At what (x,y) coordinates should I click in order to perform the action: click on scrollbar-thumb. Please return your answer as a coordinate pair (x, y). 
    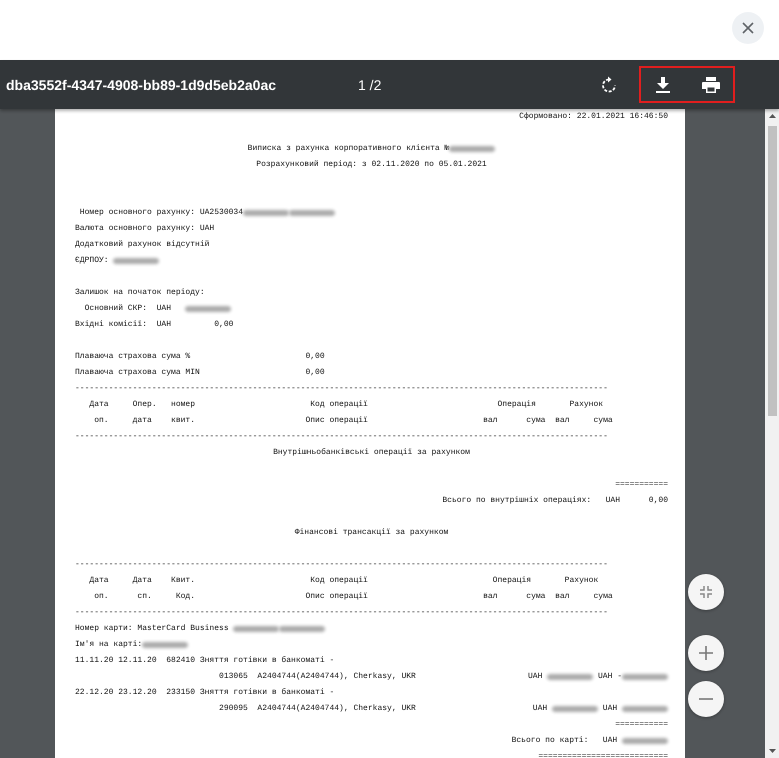
    Looking at the image, I should click on (772, 271).